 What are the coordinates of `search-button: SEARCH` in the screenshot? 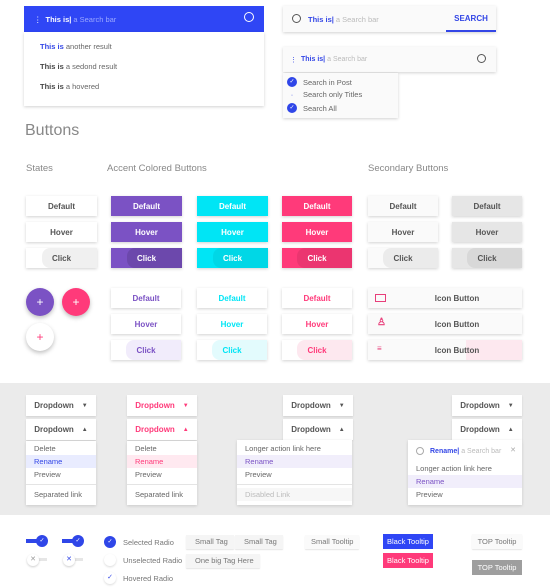 It's located at (471, 19).